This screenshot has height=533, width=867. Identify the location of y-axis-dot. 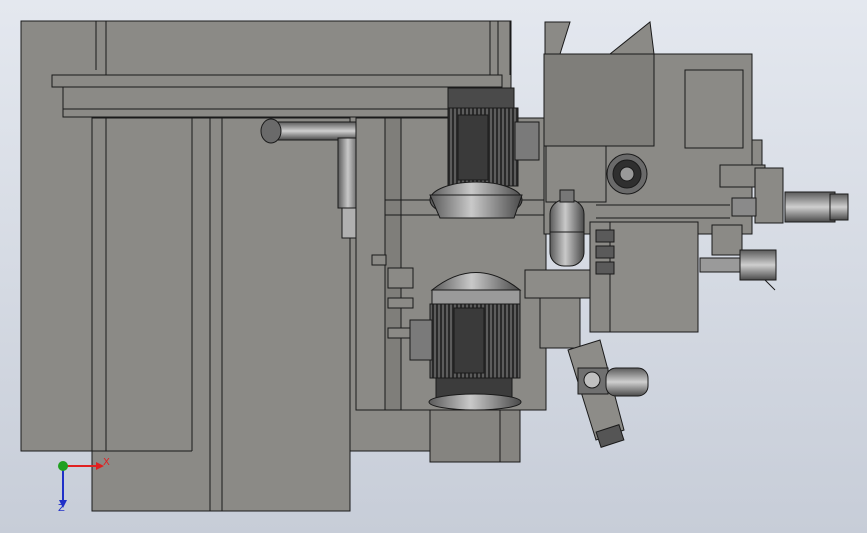
(63, 466).